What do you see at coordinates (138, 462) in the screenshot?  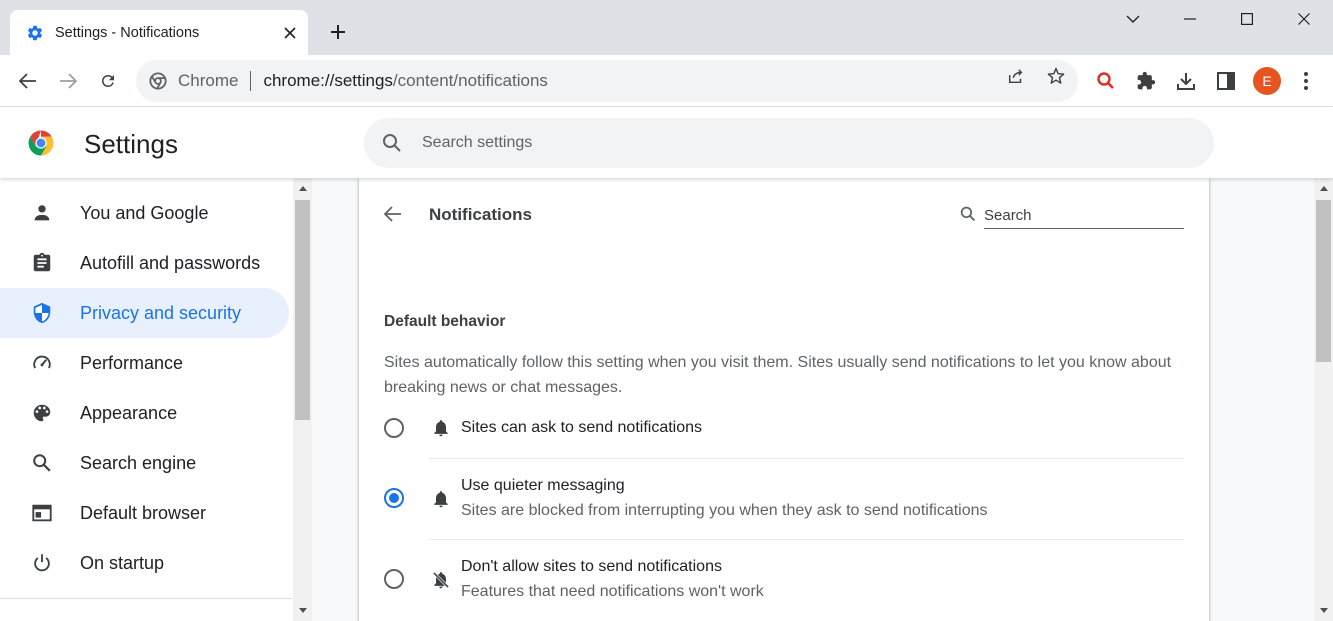 I see `sidebar-item-label: Search engine` at bounding box center [138, 462].